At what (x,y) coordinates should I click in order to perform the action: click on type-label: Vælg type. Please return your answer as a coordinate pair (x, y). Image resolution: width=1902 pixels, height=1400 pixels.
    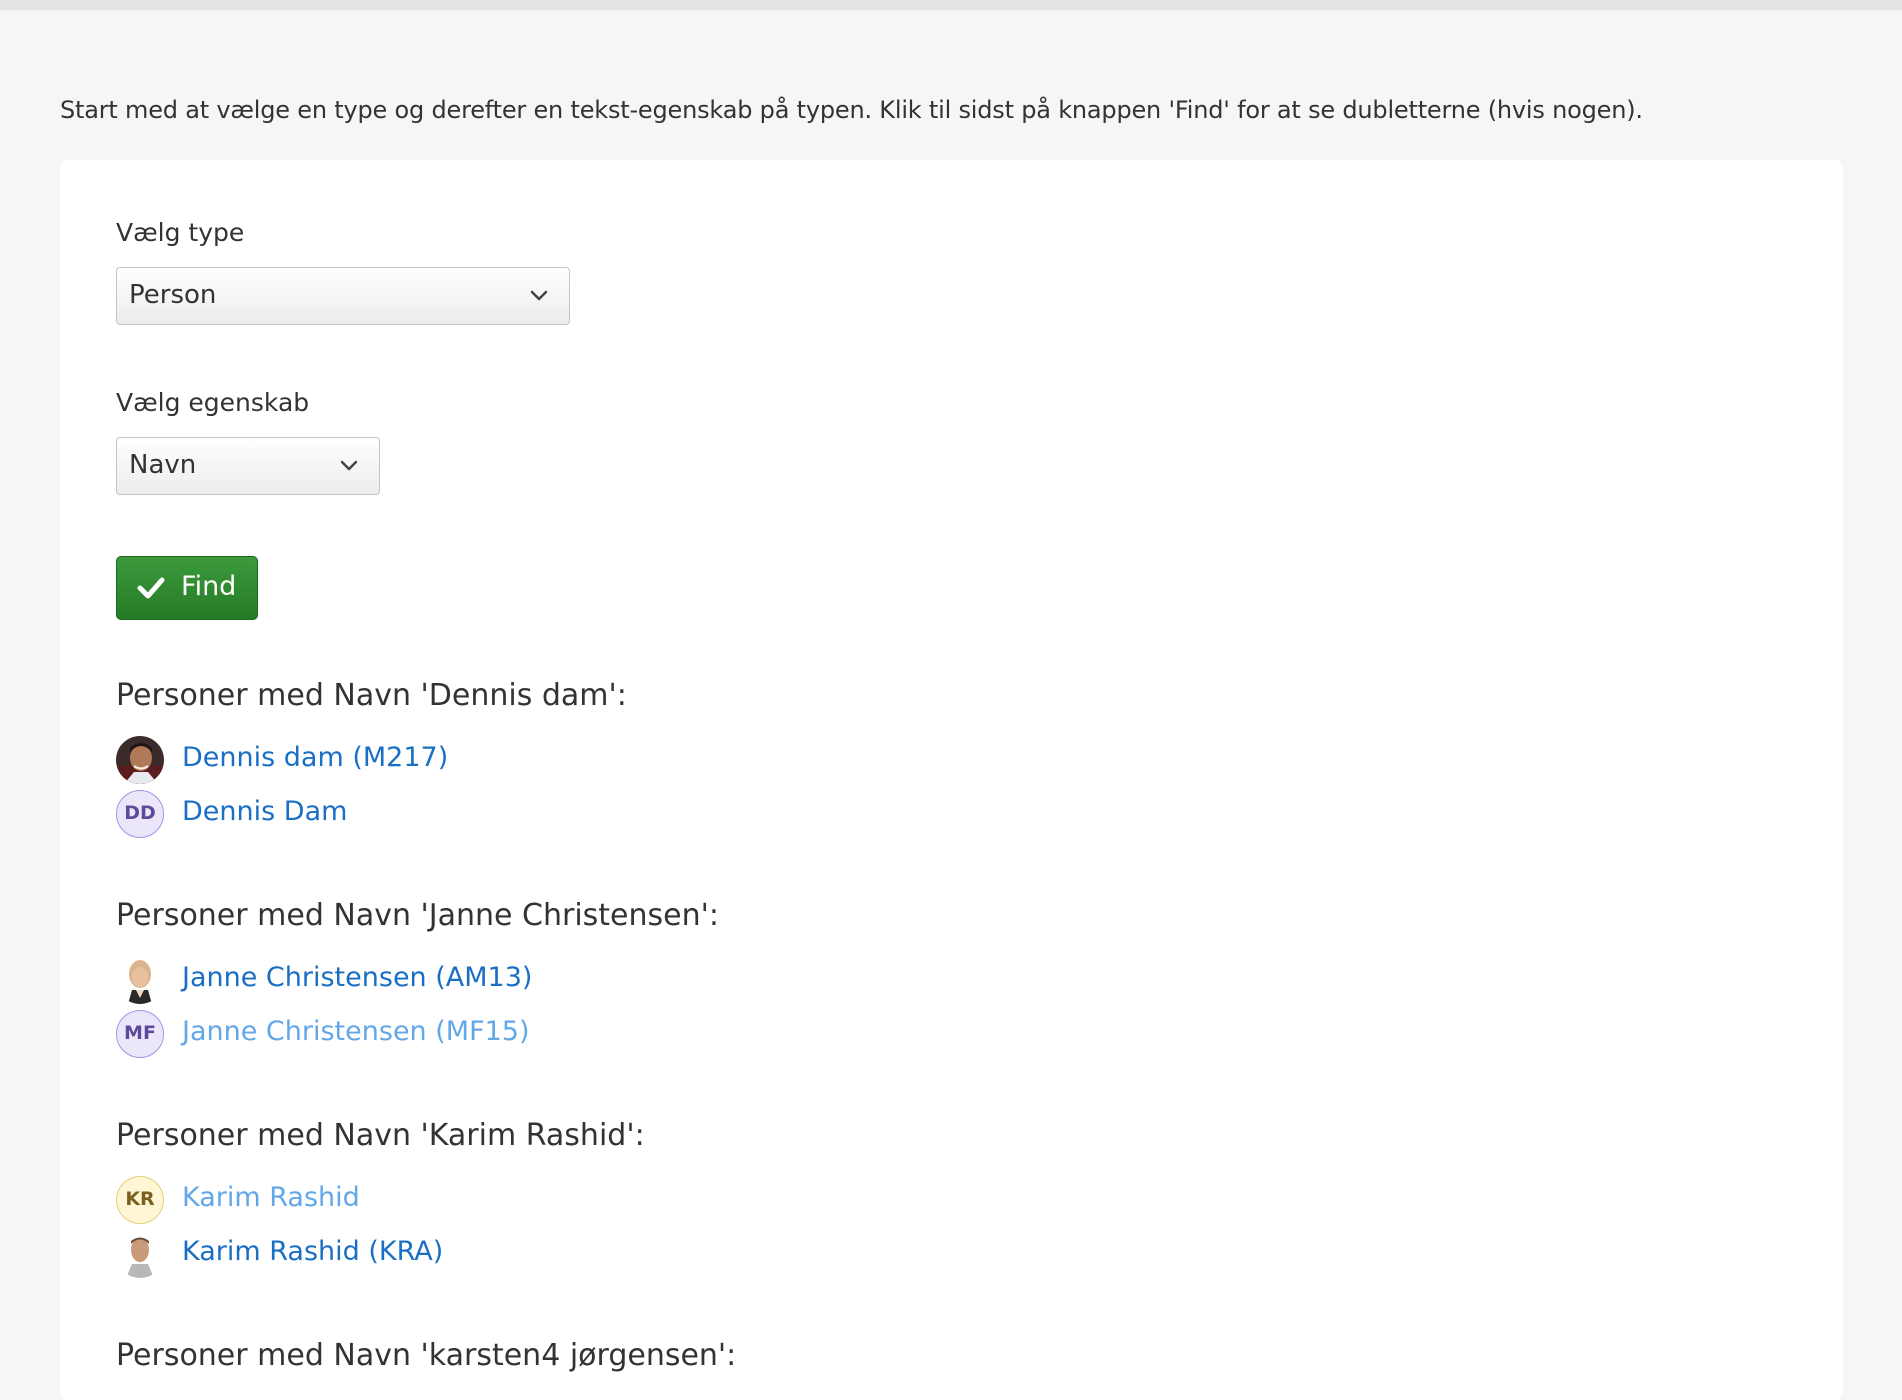
    Looking at the image, I should click on (180, 232).